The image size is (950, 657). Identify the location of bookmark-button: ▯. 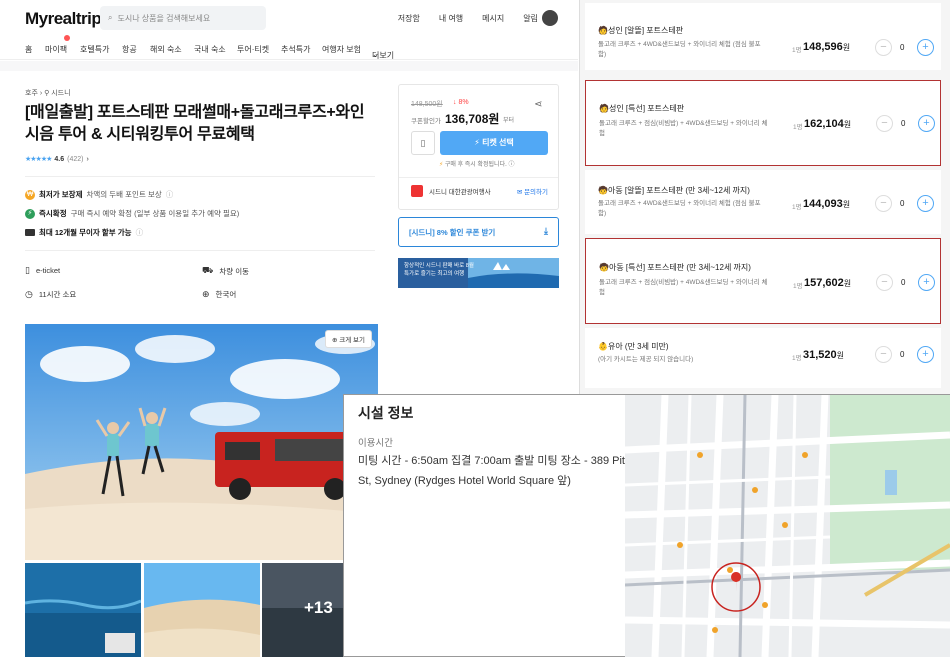
(423, 143).